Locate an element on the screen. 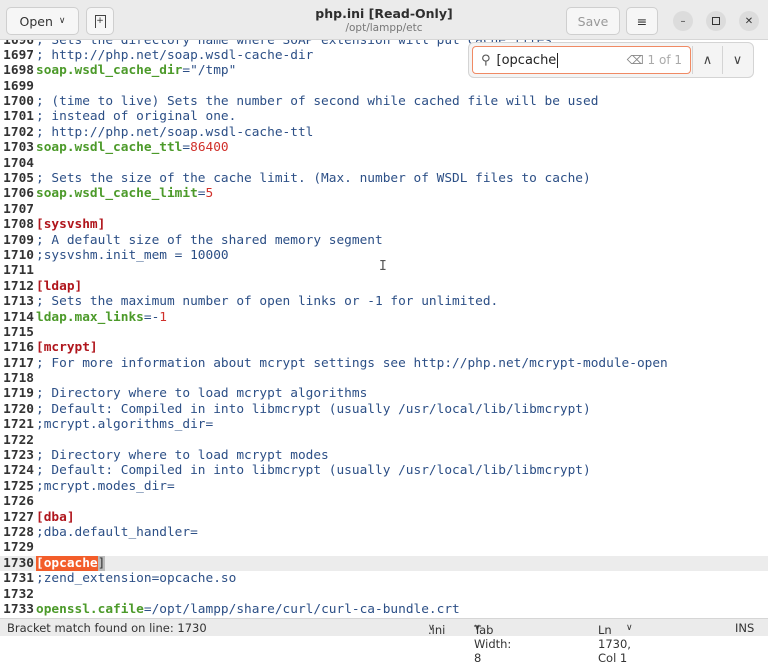  line-number: 1705 is located at coordinates (18, 179).